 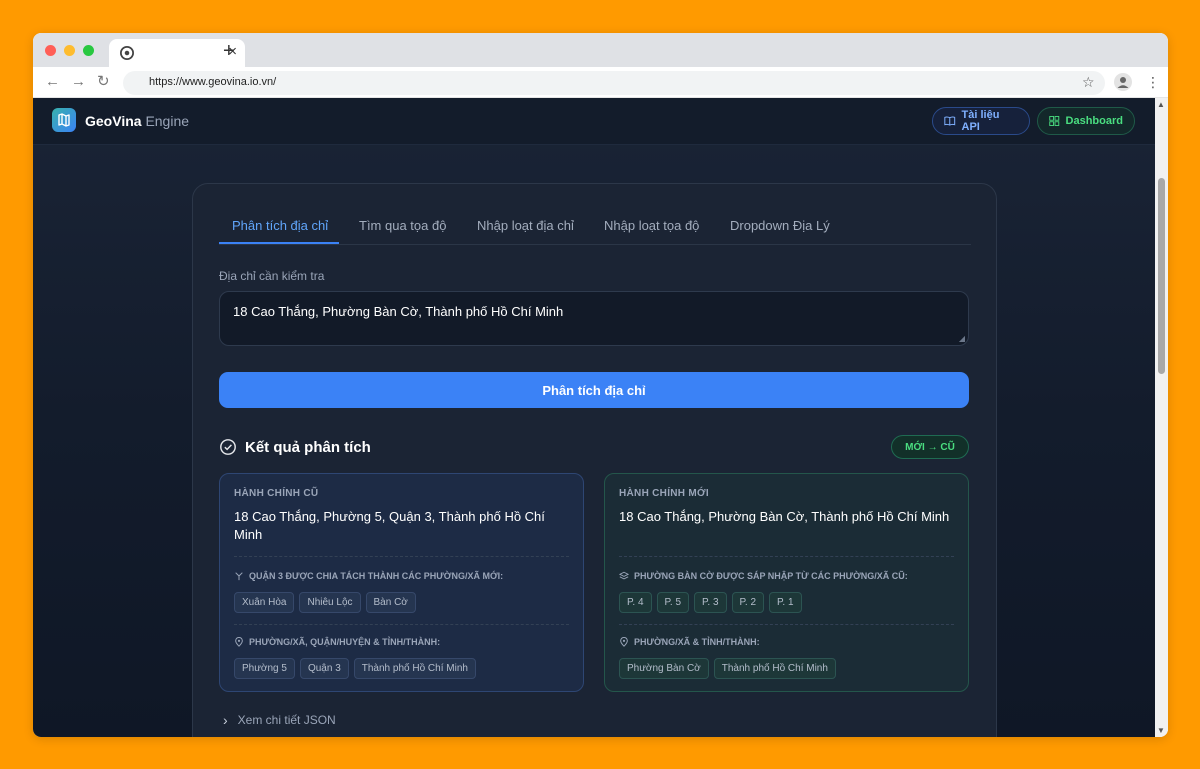 I want to click on browser-toolbar: ← → ↻ https://www.geovina.io.vn/ ☆ ⋮, so click(x=600, y=82).